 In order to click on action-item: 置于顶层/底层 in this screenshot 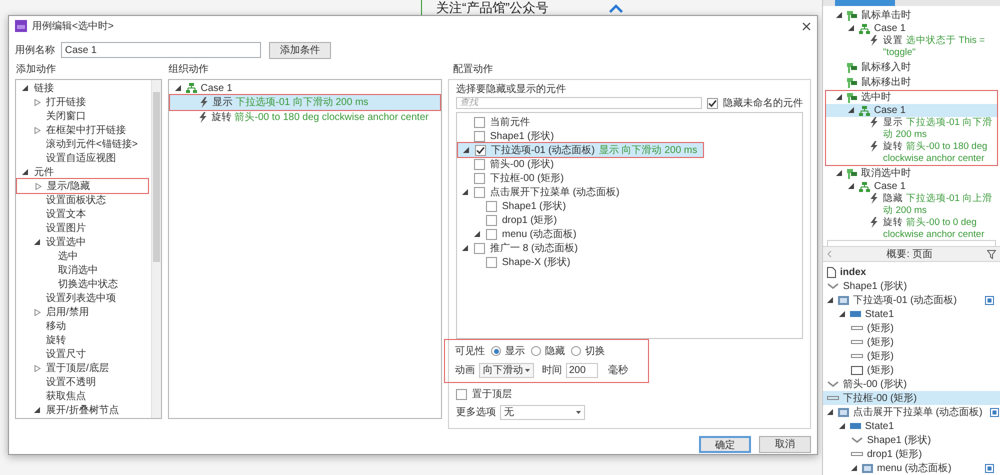, I will do `click(82, 368)`.